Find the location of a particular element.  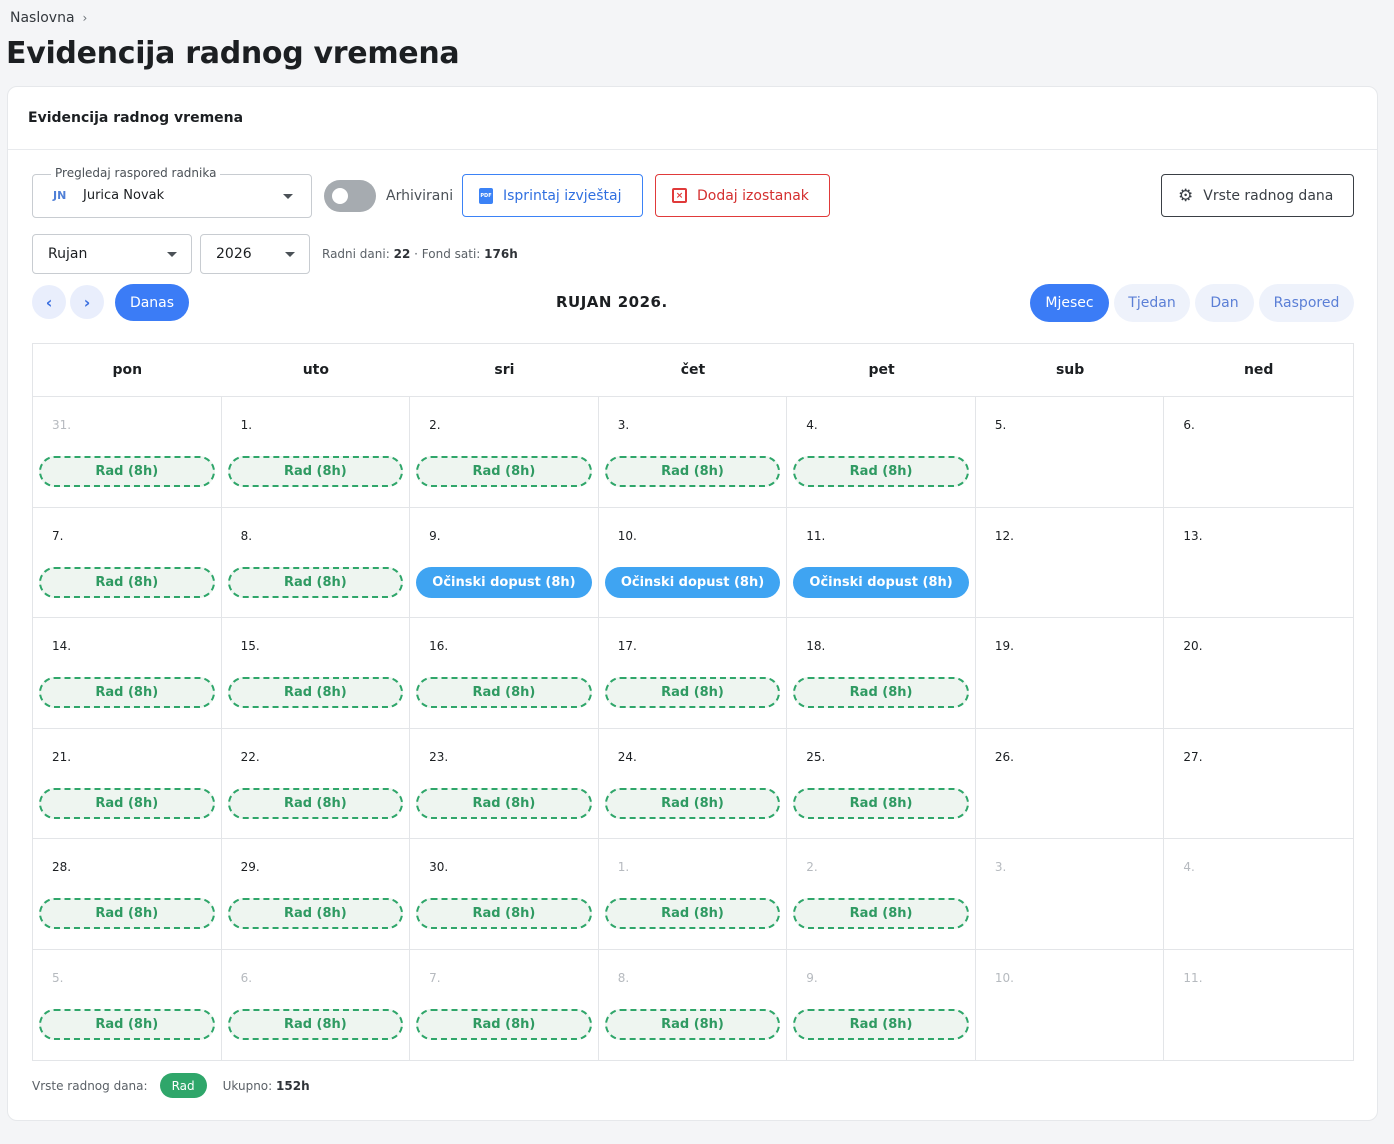

day-number: 17. is located at coordinates (627, 646).